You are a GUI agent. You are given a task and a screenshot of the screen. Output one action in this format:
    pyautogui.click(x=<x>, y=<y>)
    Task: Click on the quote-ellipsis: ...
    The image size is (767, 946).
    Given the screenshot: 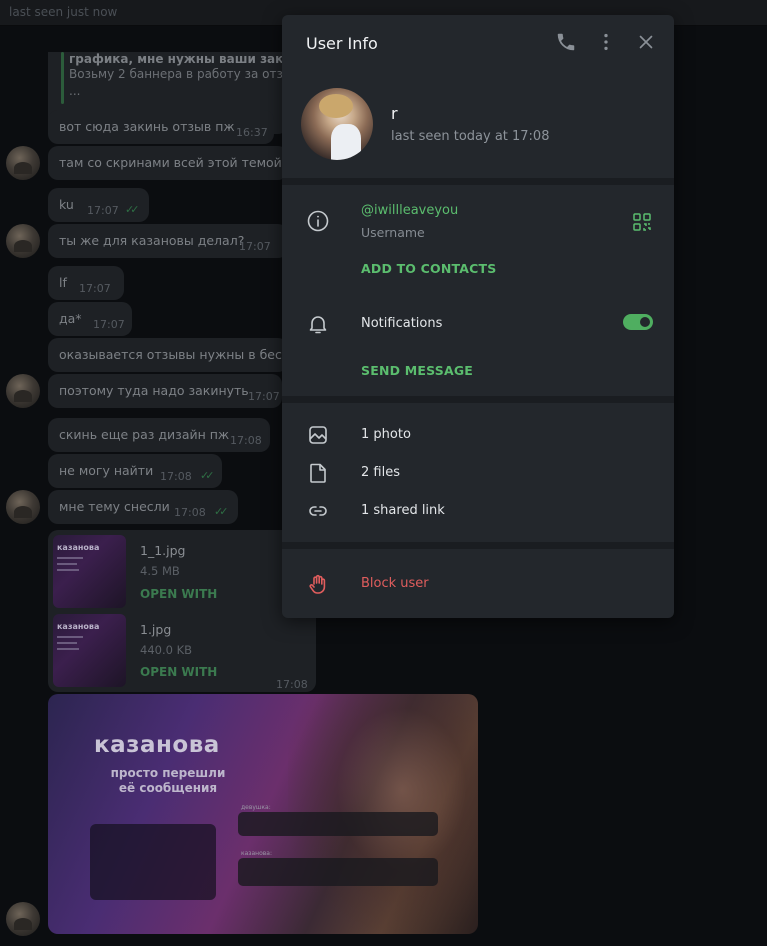 What is the action you would take?
    pyautogui.click(x=75, y=91)
    